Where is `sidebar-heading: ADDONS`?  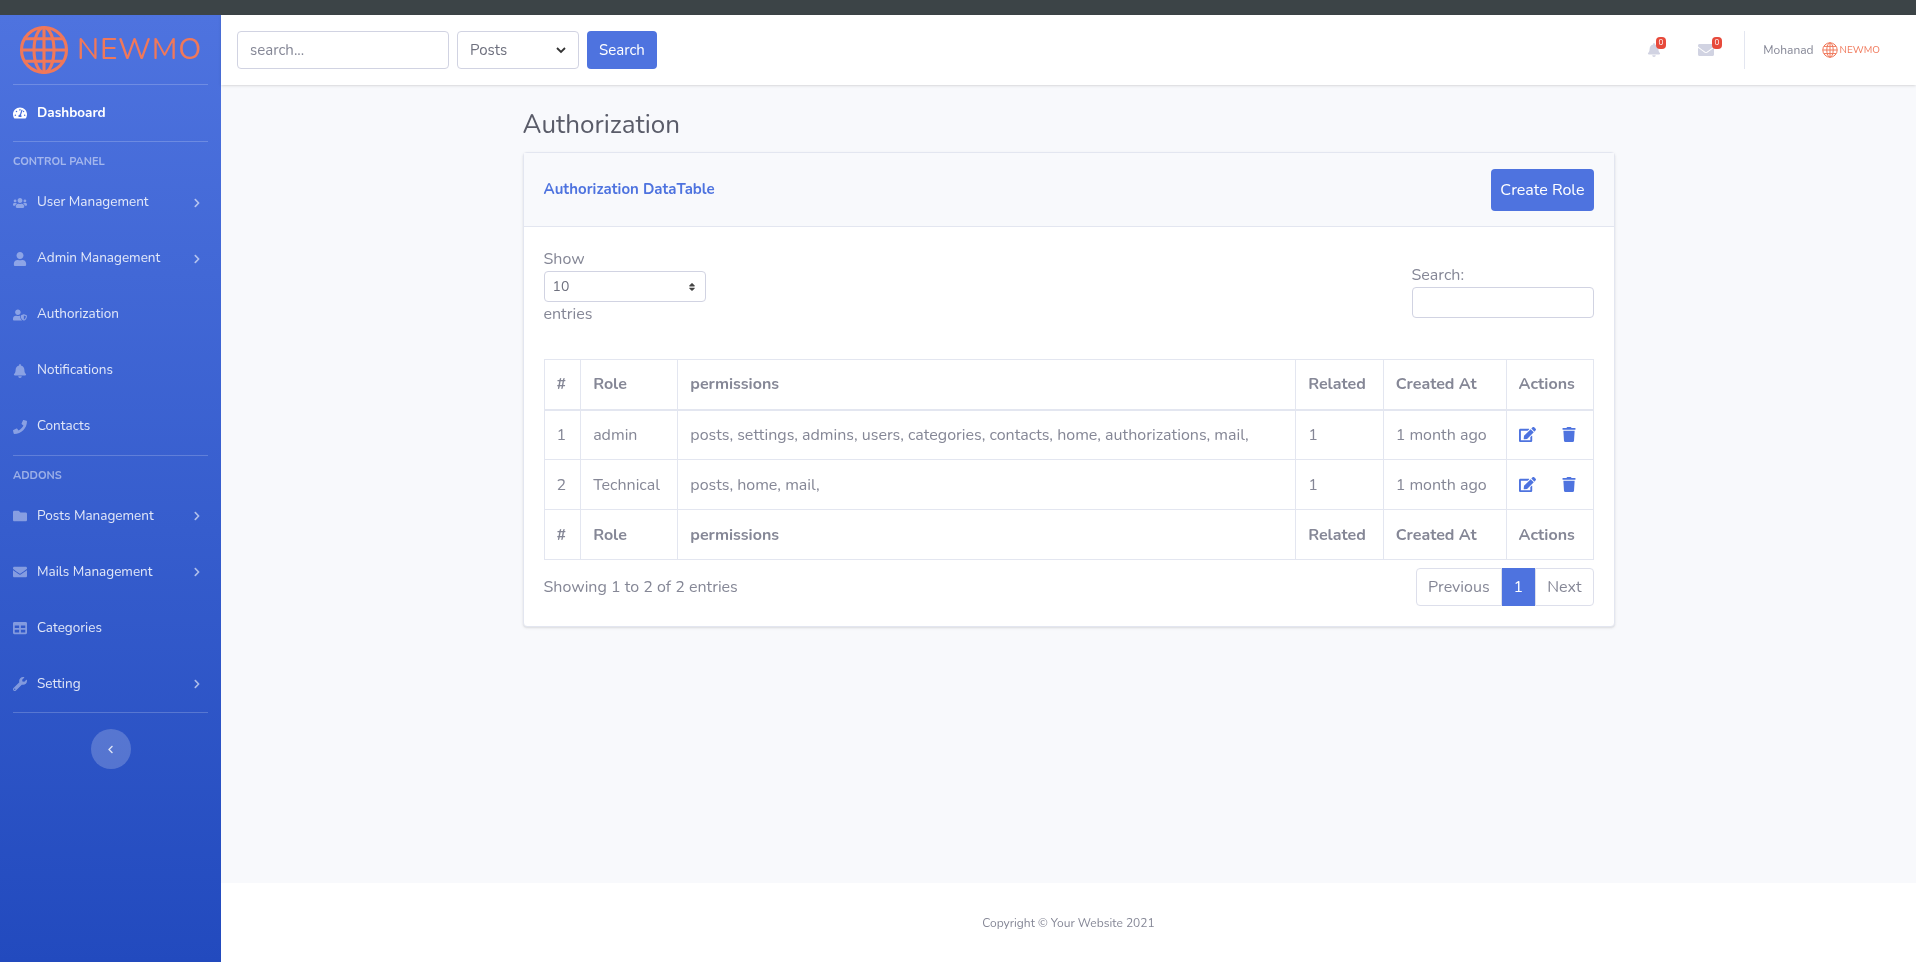
sidebar-heading: ADDONS is located at coordinates (38, 476).